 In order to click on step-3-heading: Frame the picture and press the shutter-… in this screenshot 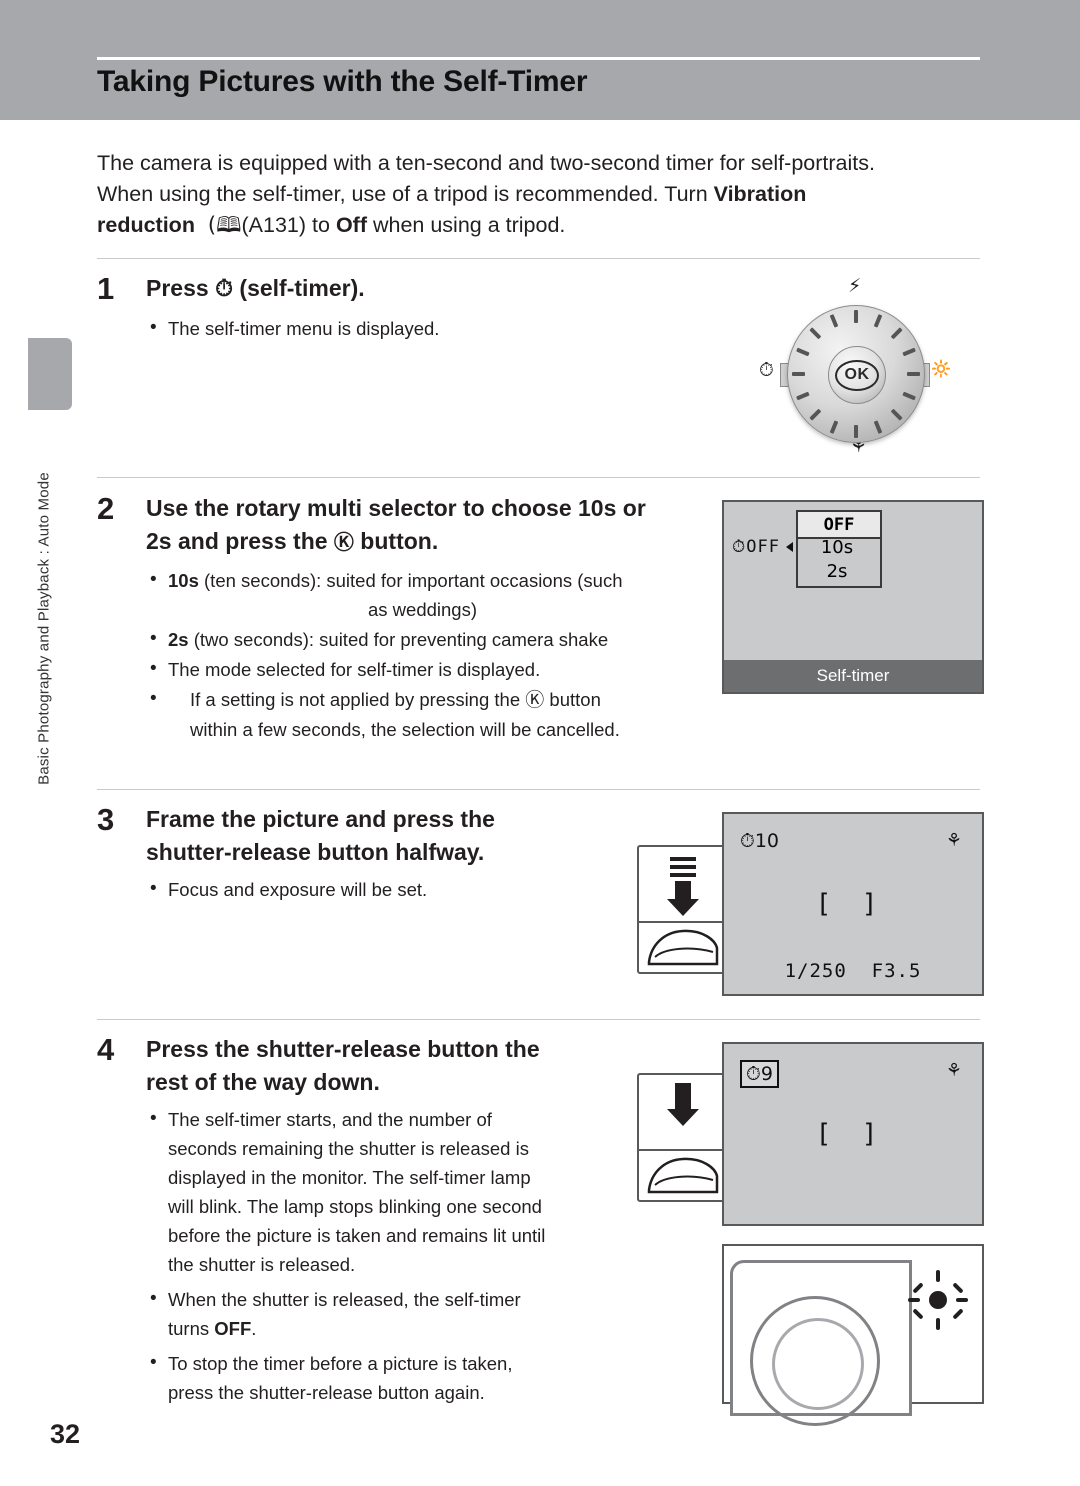, I will do `click(381, 836)`.